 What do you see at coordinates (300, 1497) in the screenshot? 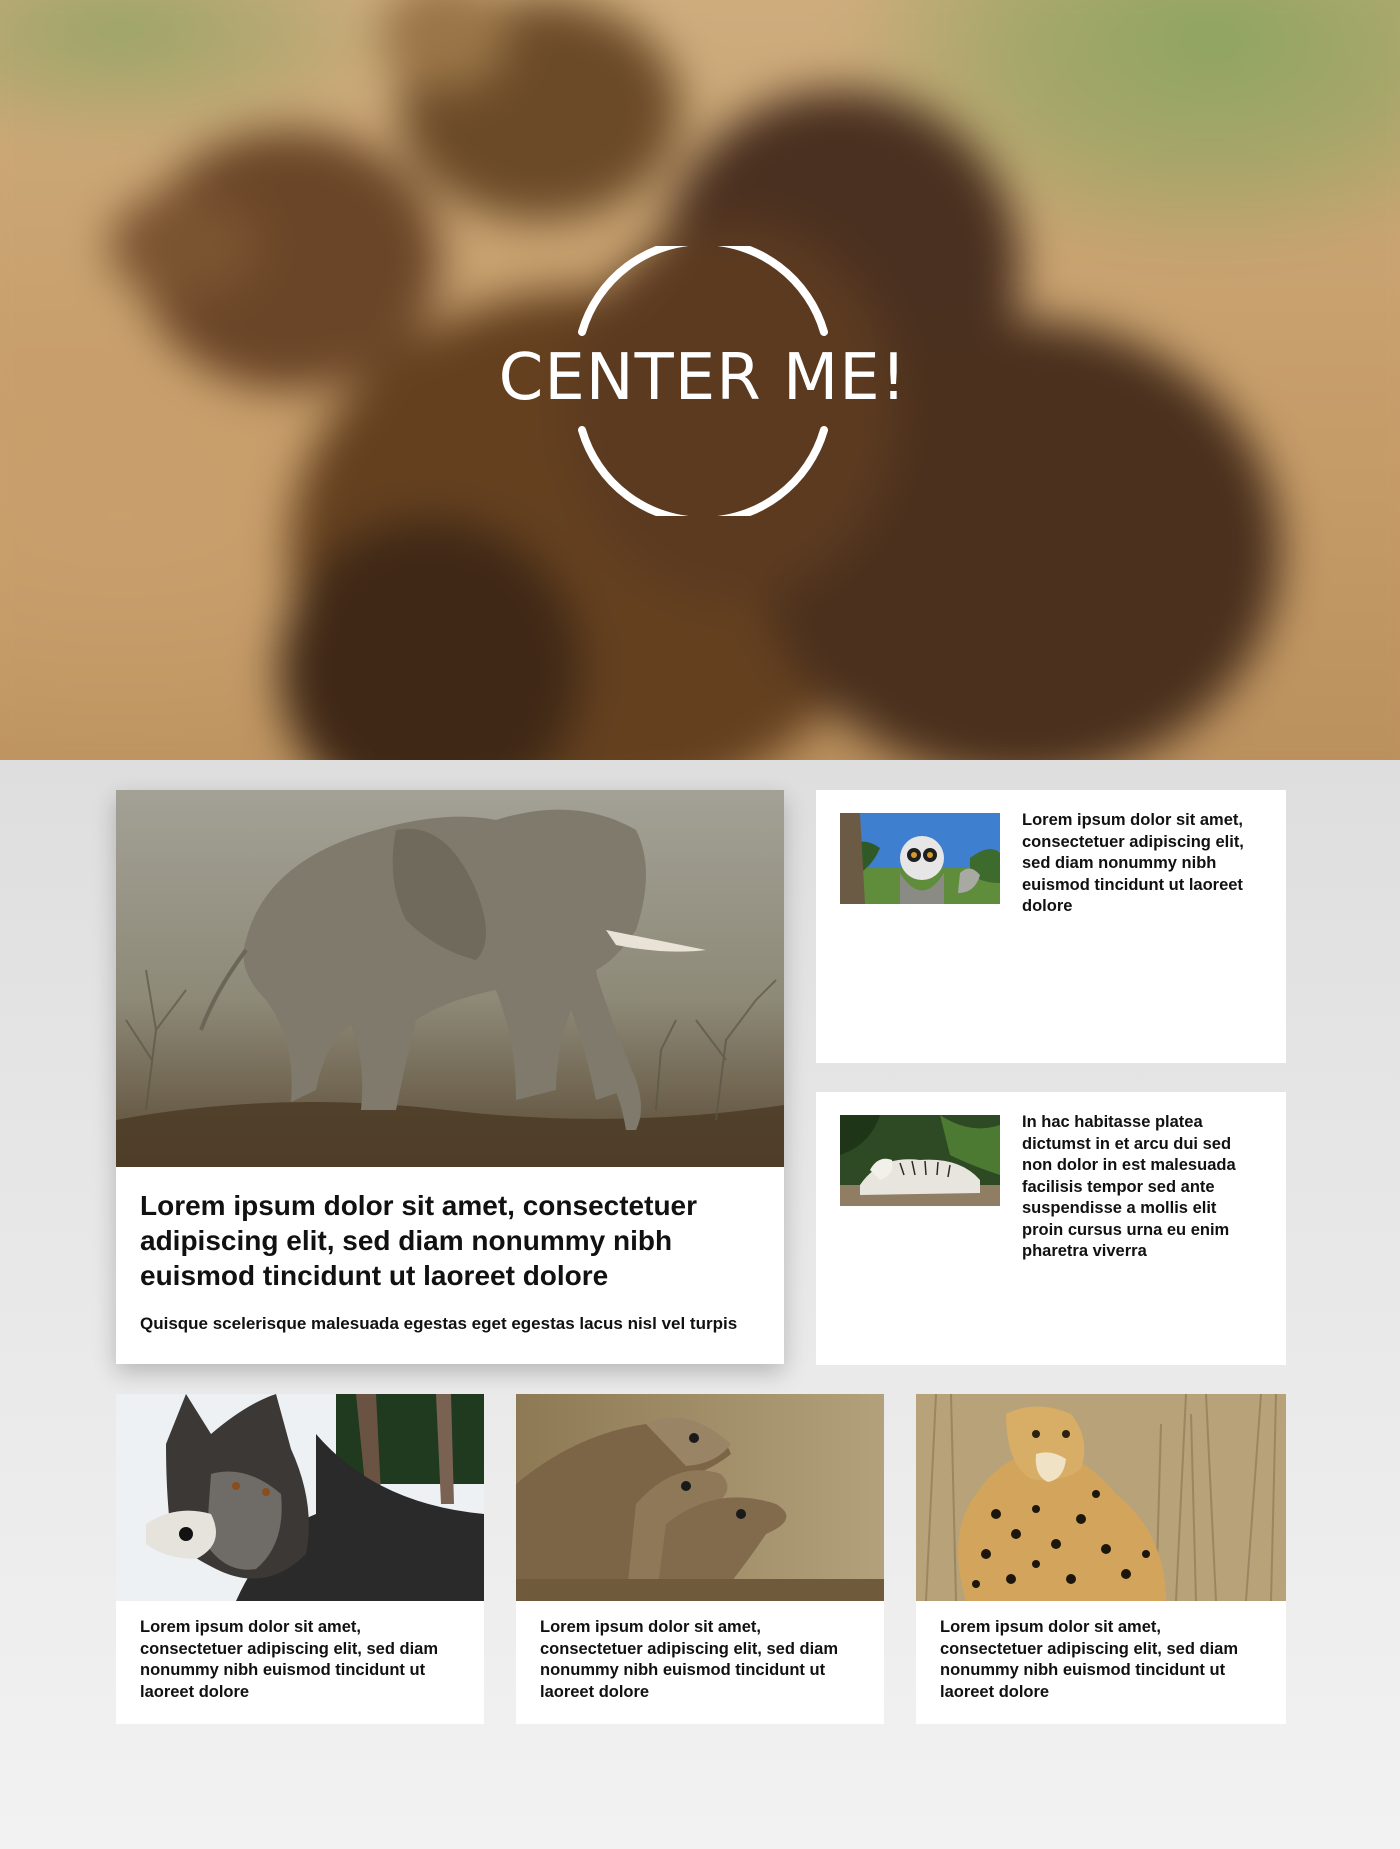
I see `wolf-photo` at bounding box center [300, 1497].